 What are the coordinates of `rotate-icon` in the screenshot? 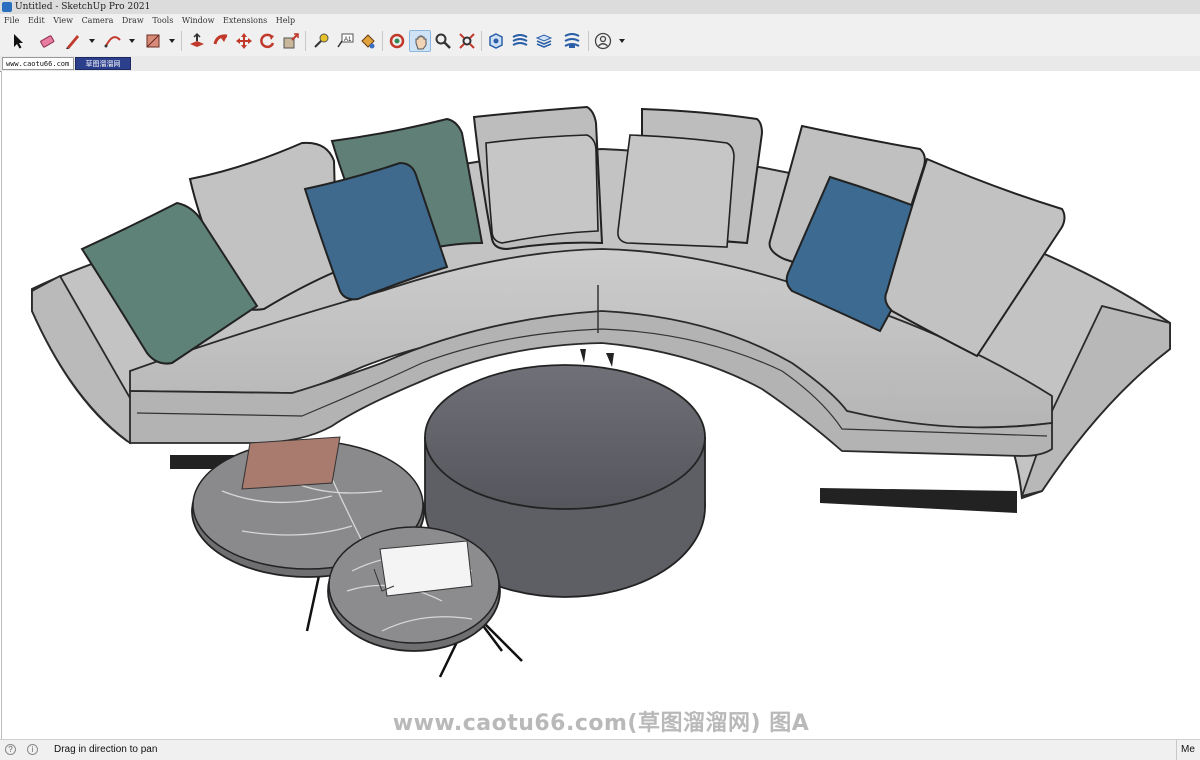 It's located at (267, 41).